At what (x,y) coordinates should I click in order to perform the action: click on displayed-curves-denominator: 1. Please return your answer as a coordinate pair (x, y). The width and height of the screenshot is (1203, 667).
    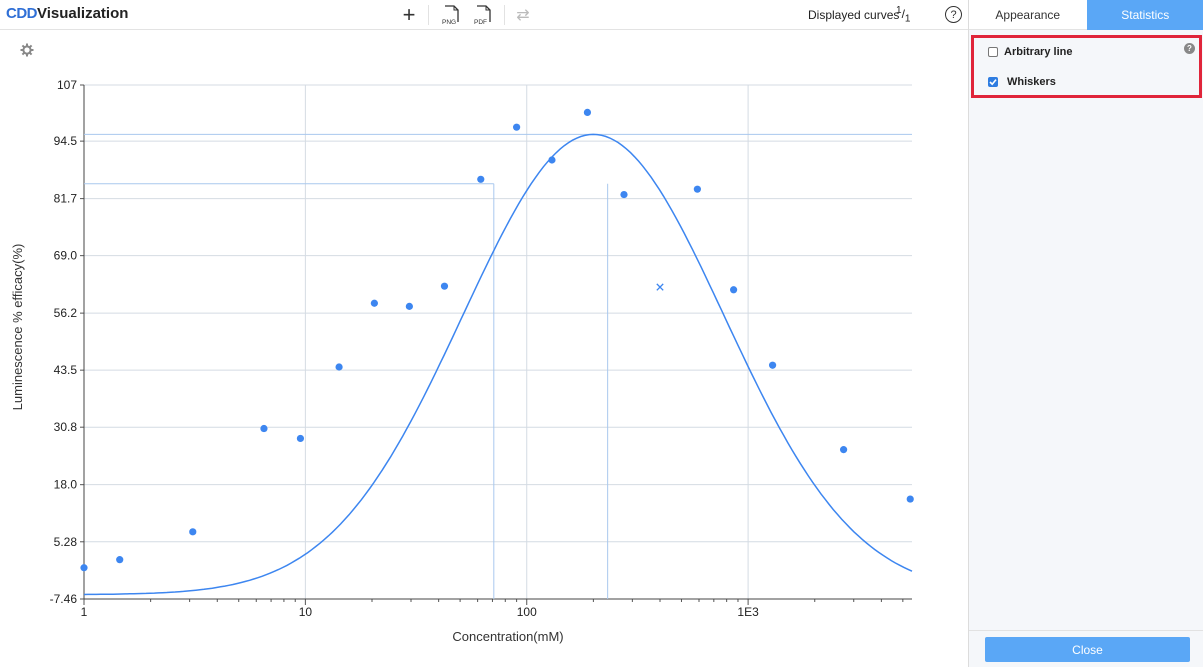
    Looking at the image, I should click on (907, 19).